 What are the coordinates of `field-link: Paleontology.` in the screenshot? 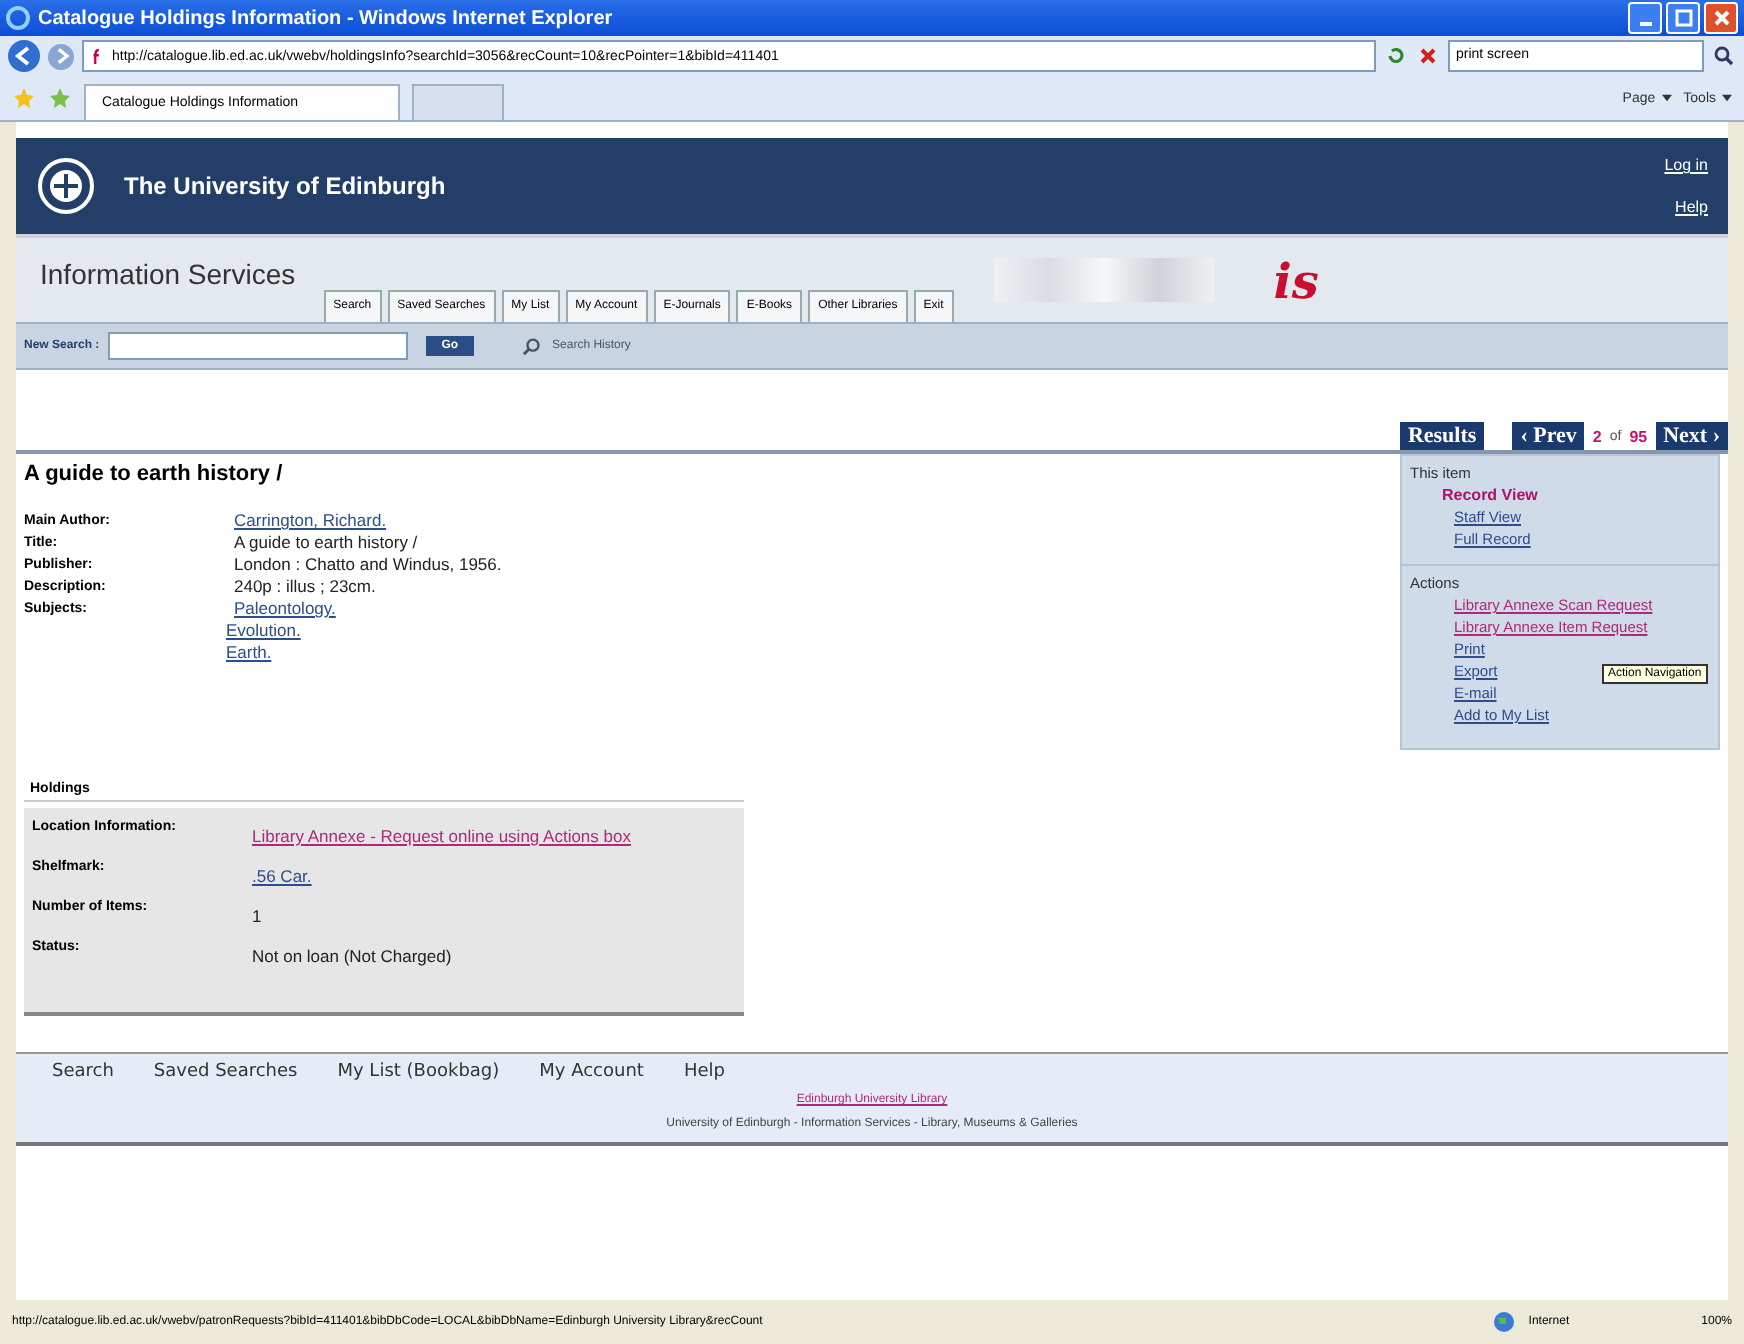 It's located at (285, 608).